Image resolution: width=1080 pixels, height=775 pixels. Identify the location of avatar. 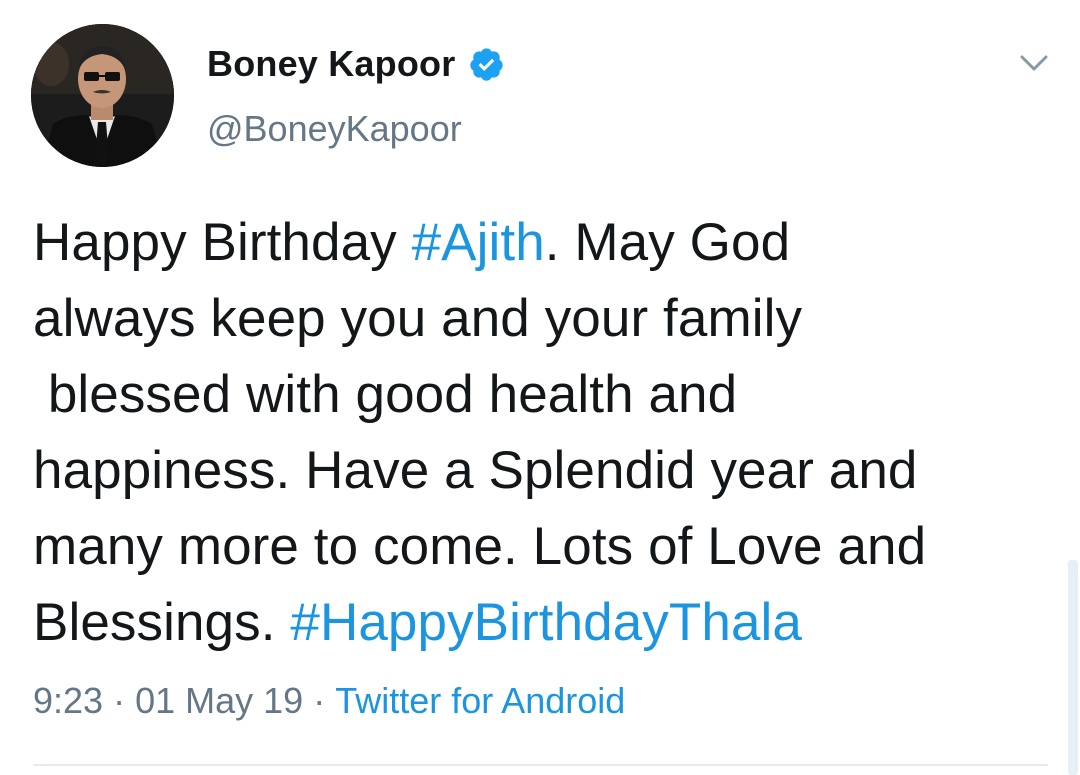
(102, 95).